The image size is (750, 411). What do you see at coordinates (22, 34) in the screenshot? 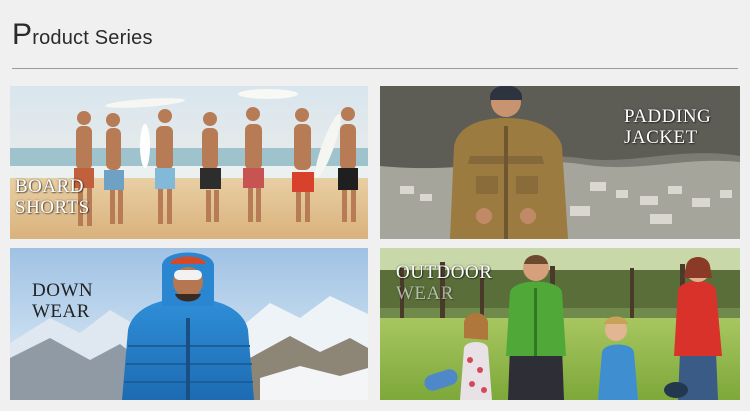
I see `page-title-initial: P` at bounding box center [22, 34].